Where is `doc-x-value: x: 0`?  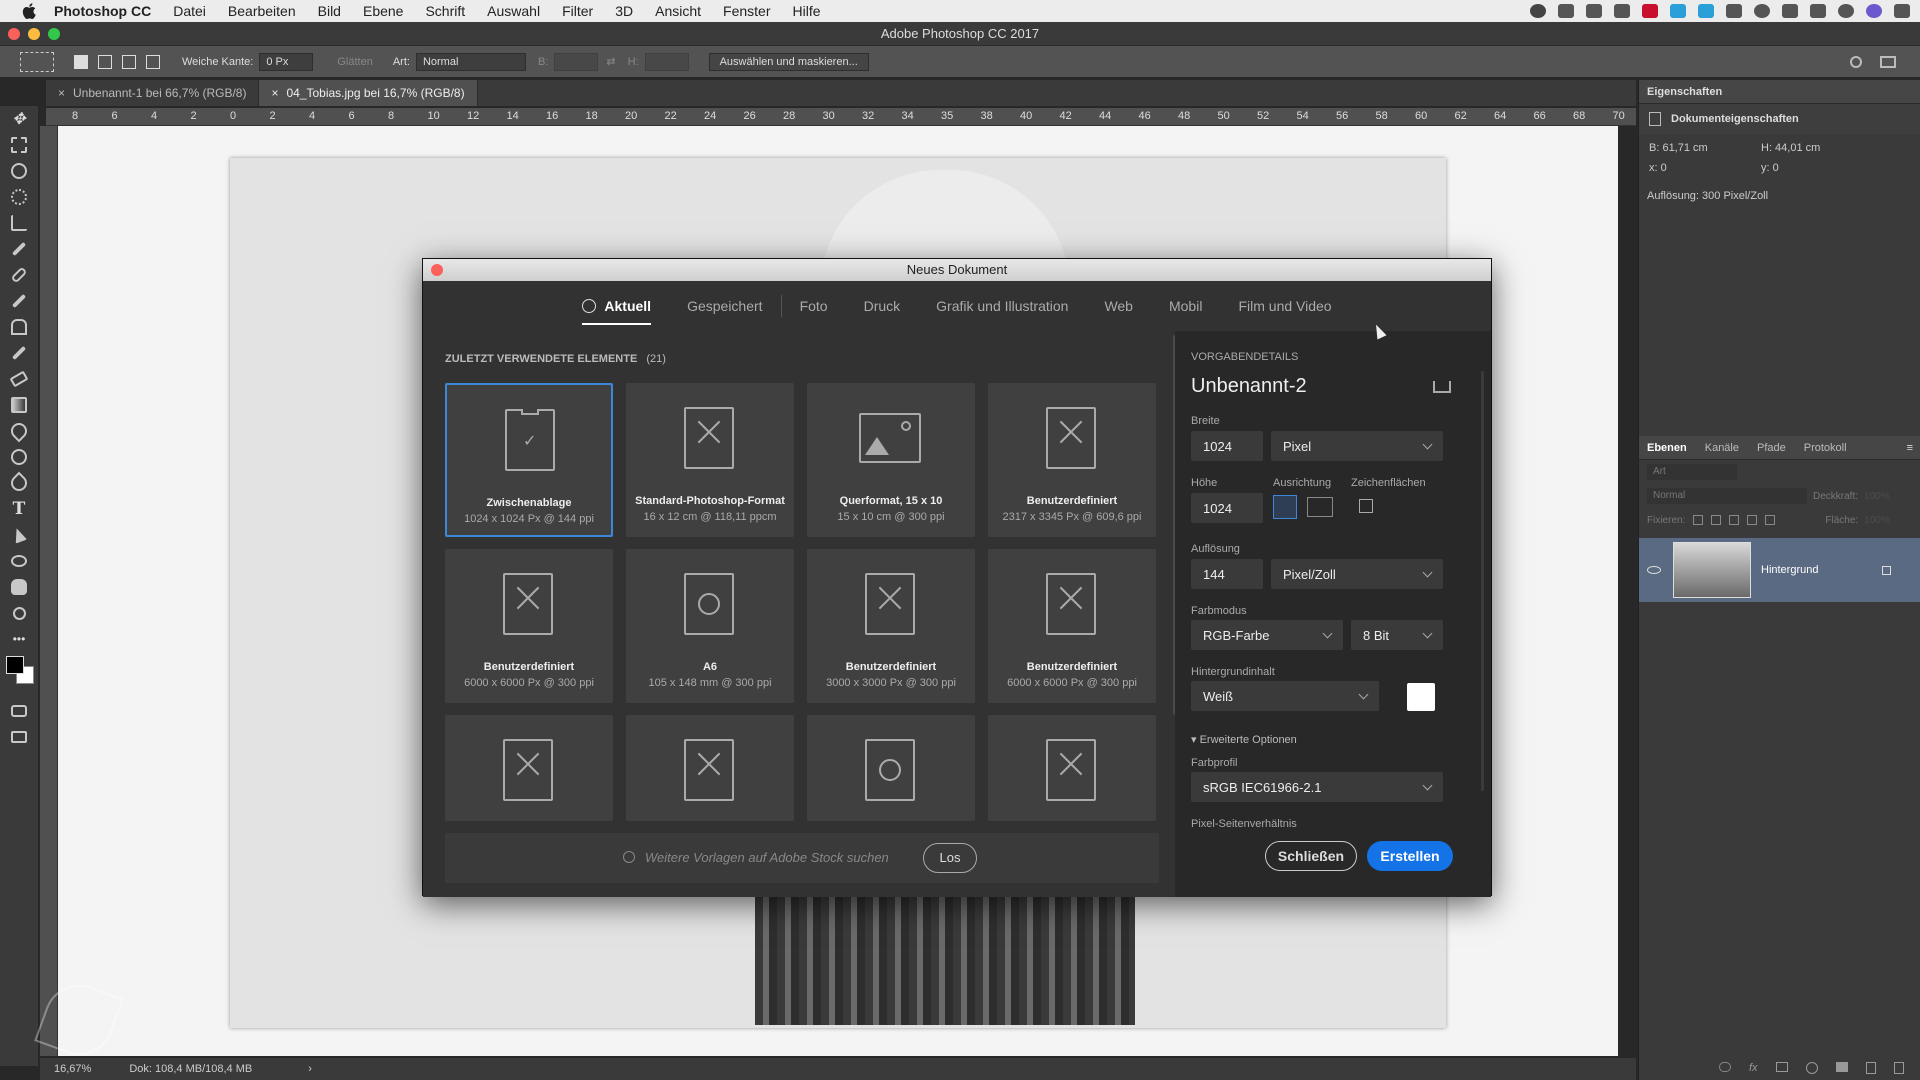 doc-x-value: x: 0 is located at coordinates (1658, 168).